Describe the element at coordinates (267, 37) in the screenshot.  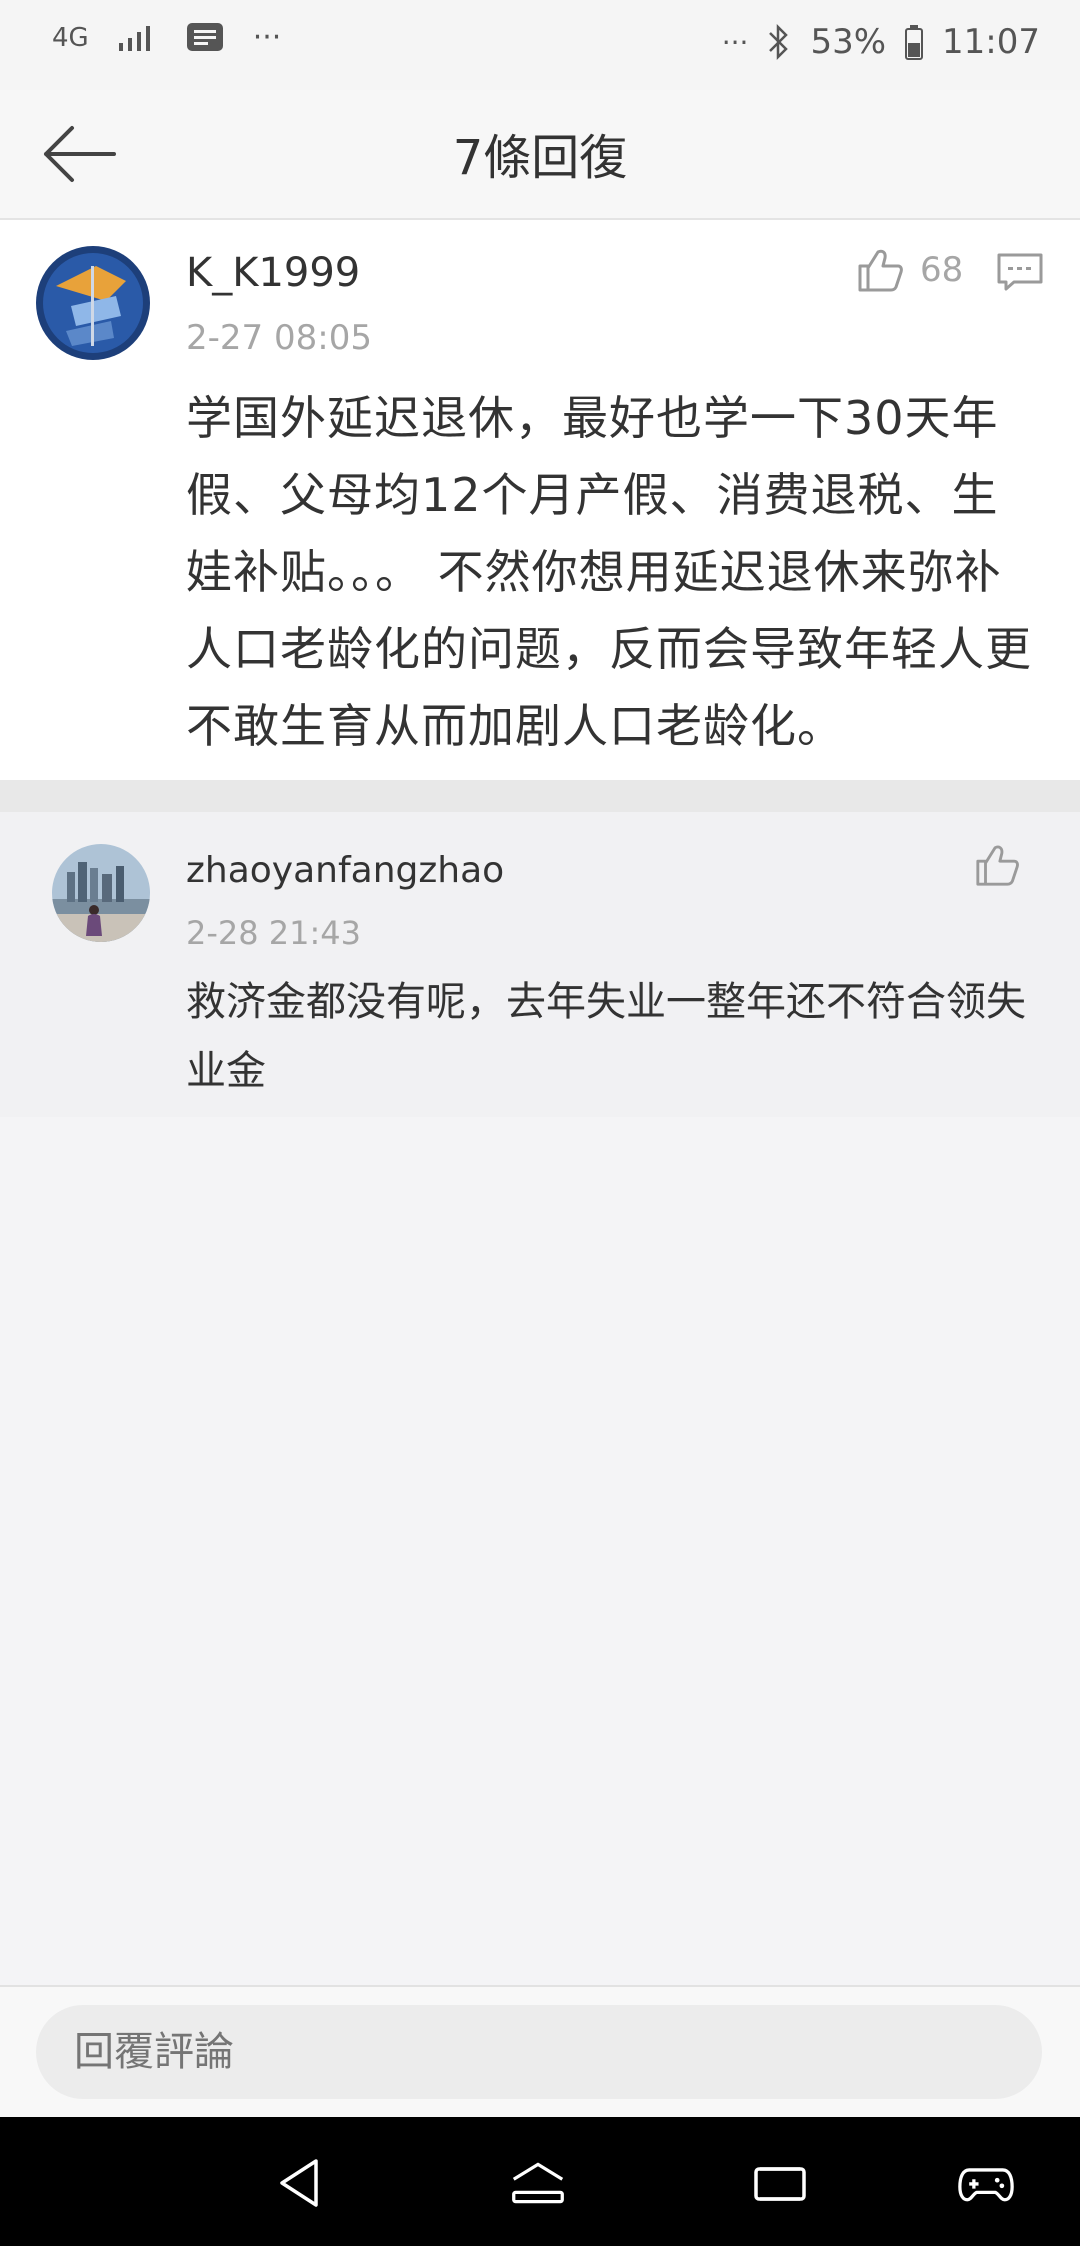
I see `status-more-dots: ···` at that location.